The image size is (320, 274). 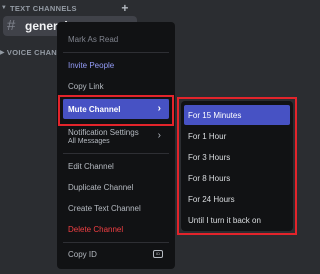 I want to click on category-voice-channels: ▶ VOICE CHANNELS, so click(x=31, y=52).